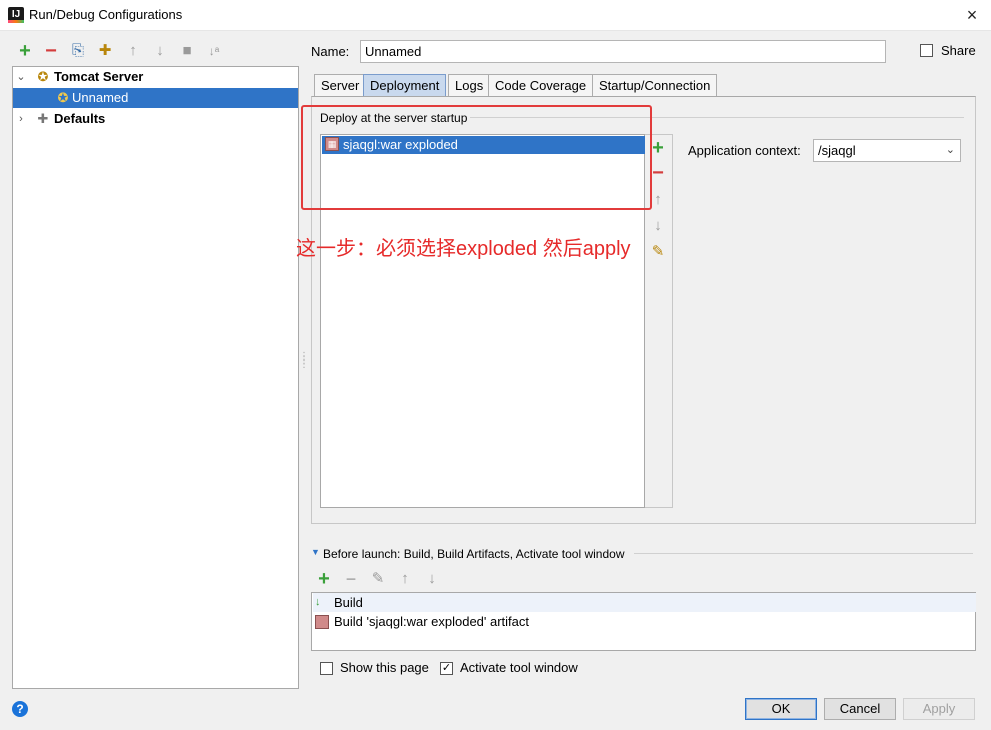 The image size is (991, 730). I want to click on artifact-icon, so click(322, 622).